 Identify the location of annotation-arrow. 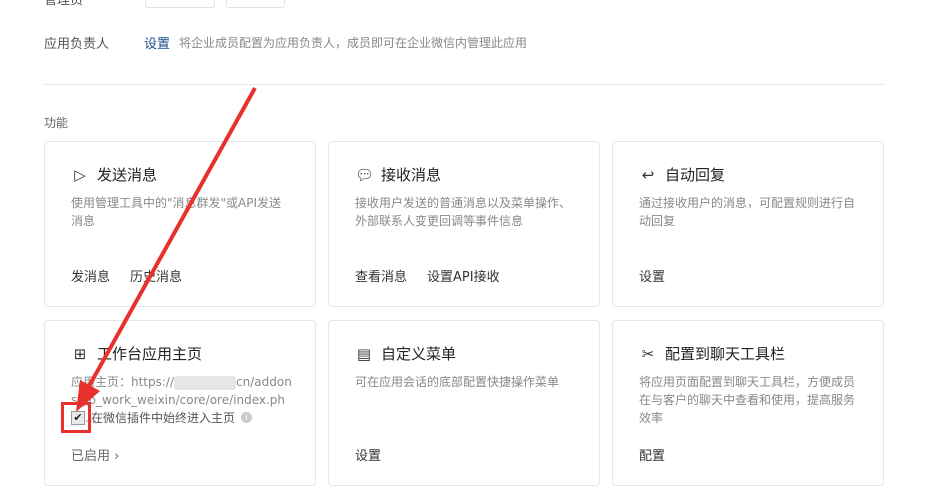
(166, 249).